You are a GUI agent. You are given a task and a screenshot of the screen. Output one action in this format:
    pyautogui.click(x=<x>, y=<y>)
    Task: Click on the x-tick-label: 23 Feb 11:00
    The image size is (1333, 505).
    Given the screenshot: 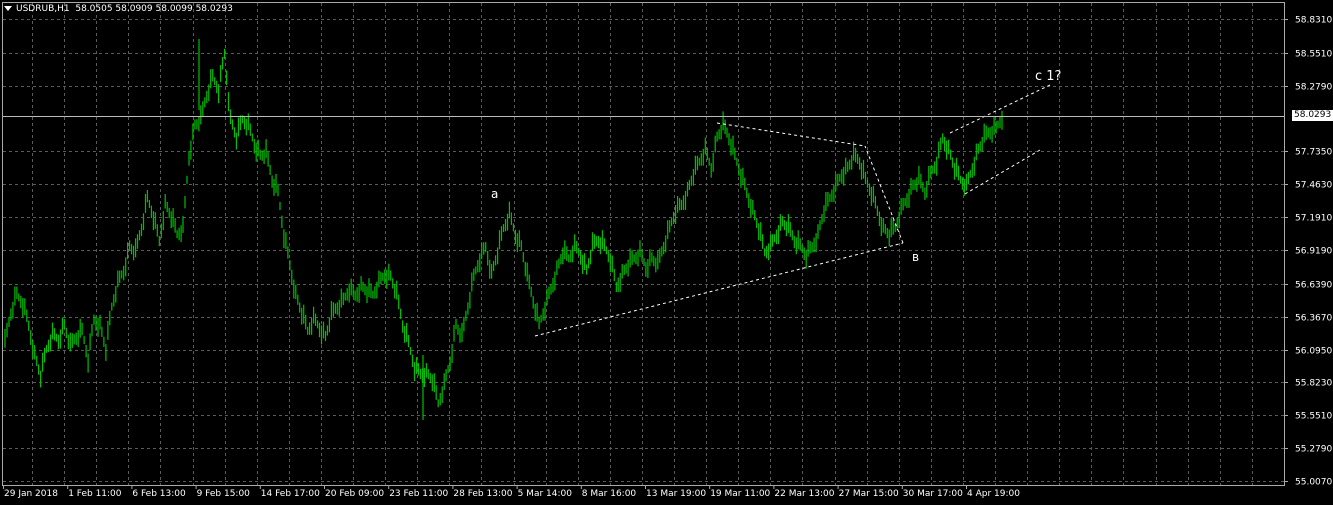 What is the action you would take?
    pyautogui.click(x=418, y=494)
    